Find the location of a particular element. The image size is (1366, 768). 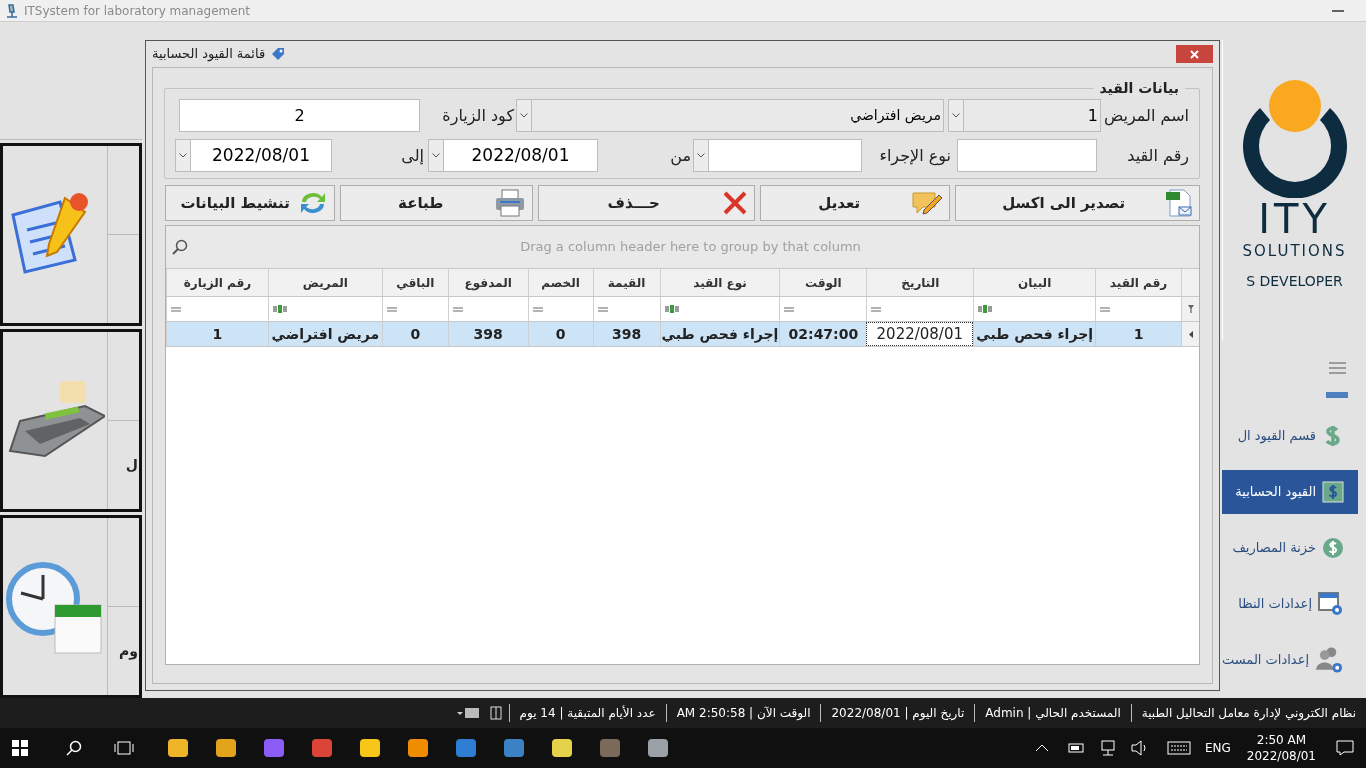

battery-icon is located at coordinates (1075, 748).